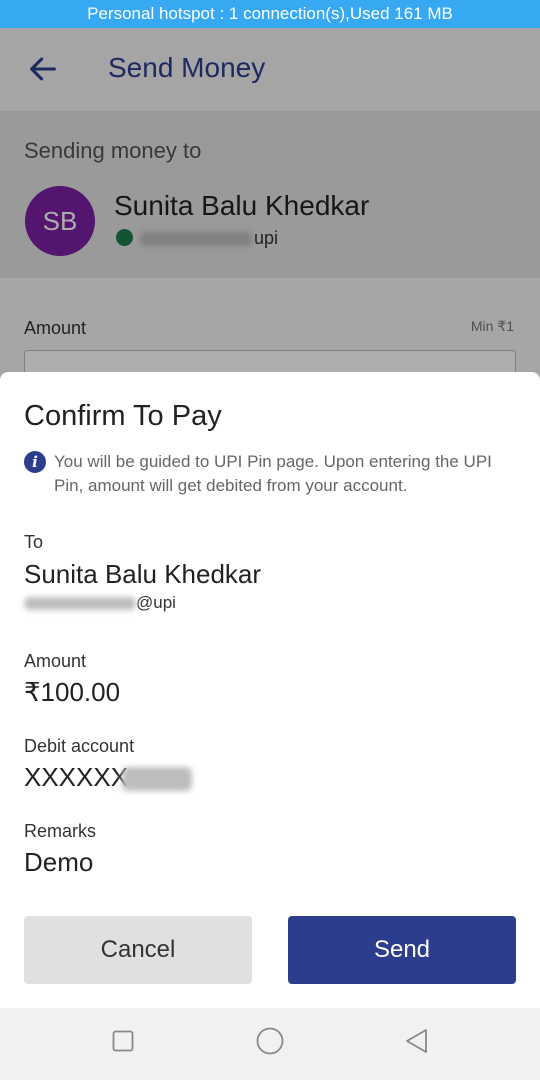  What do you see at coordinates (79, 746) in the screenshot?
I see `debit-account-label: Debit account` at bounding box center [79, 746].